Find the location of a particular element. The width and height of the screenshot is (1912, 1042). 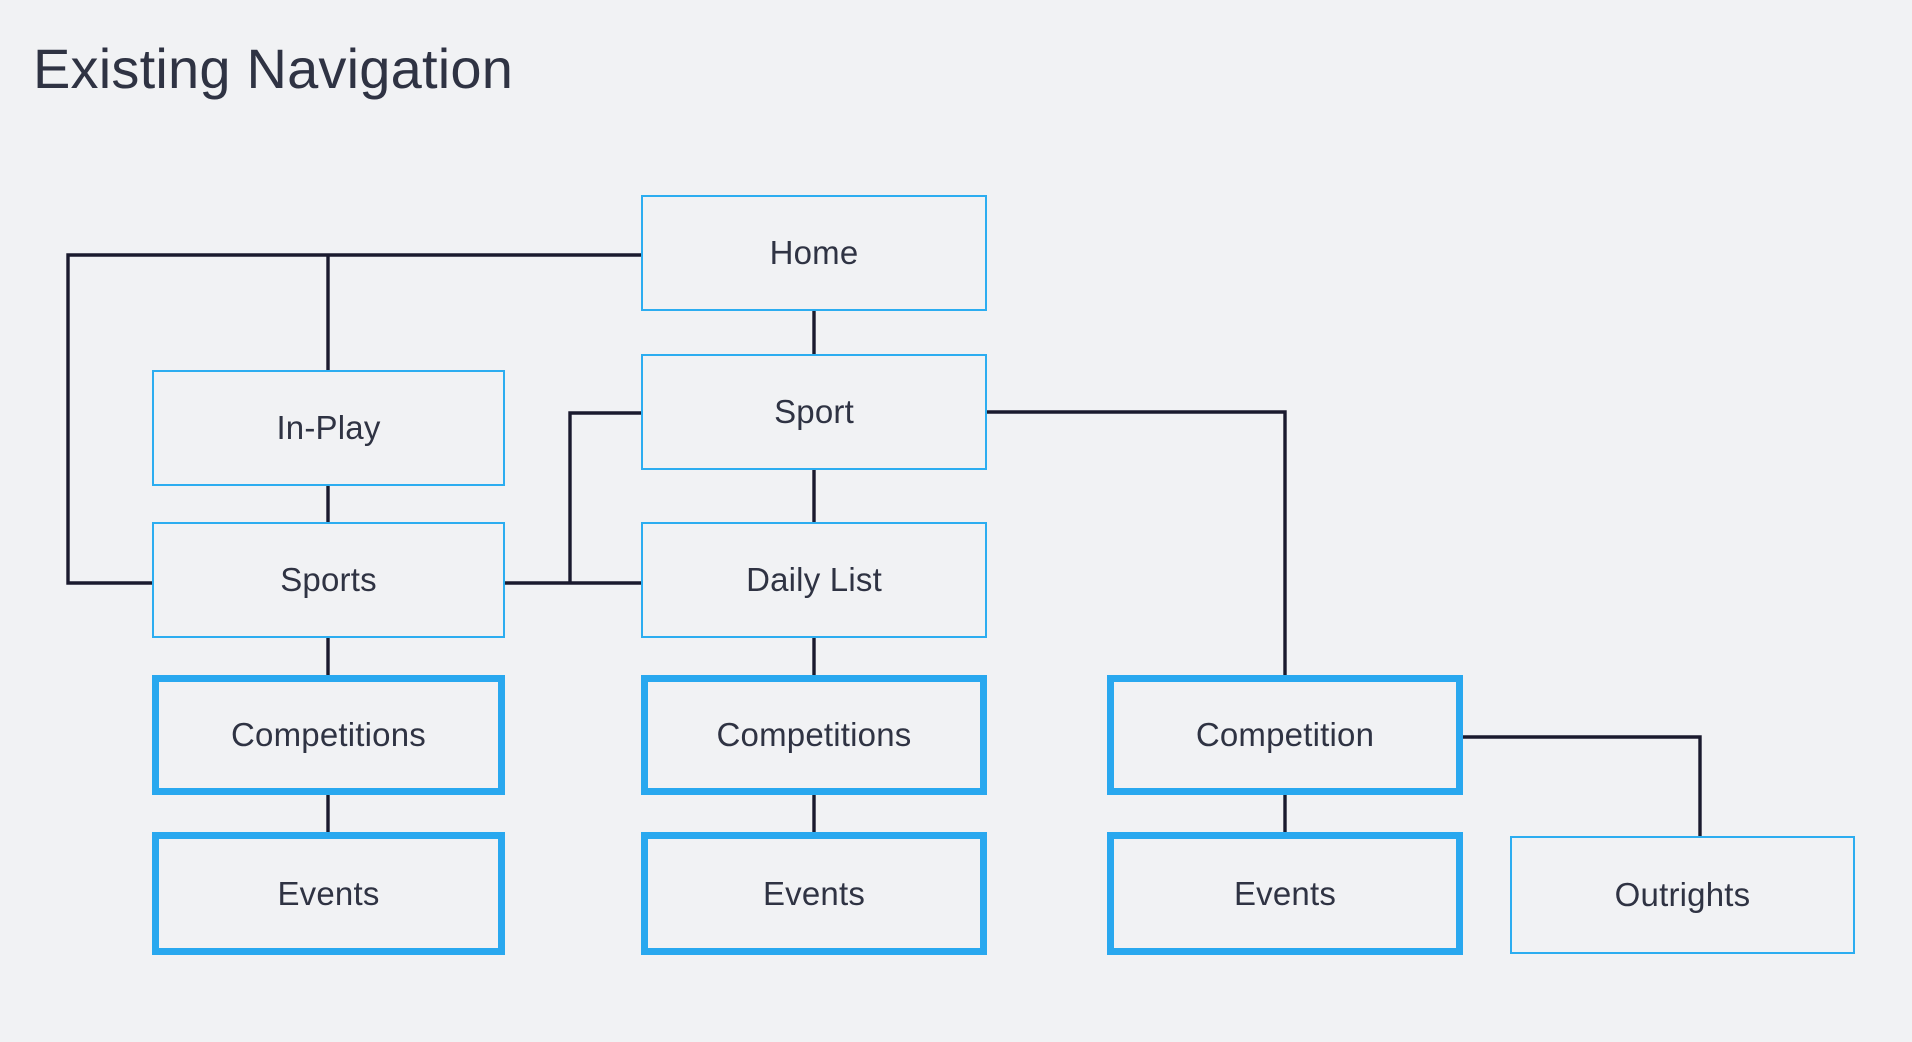

node-label-home: Home is located at coordinates (814, 252).